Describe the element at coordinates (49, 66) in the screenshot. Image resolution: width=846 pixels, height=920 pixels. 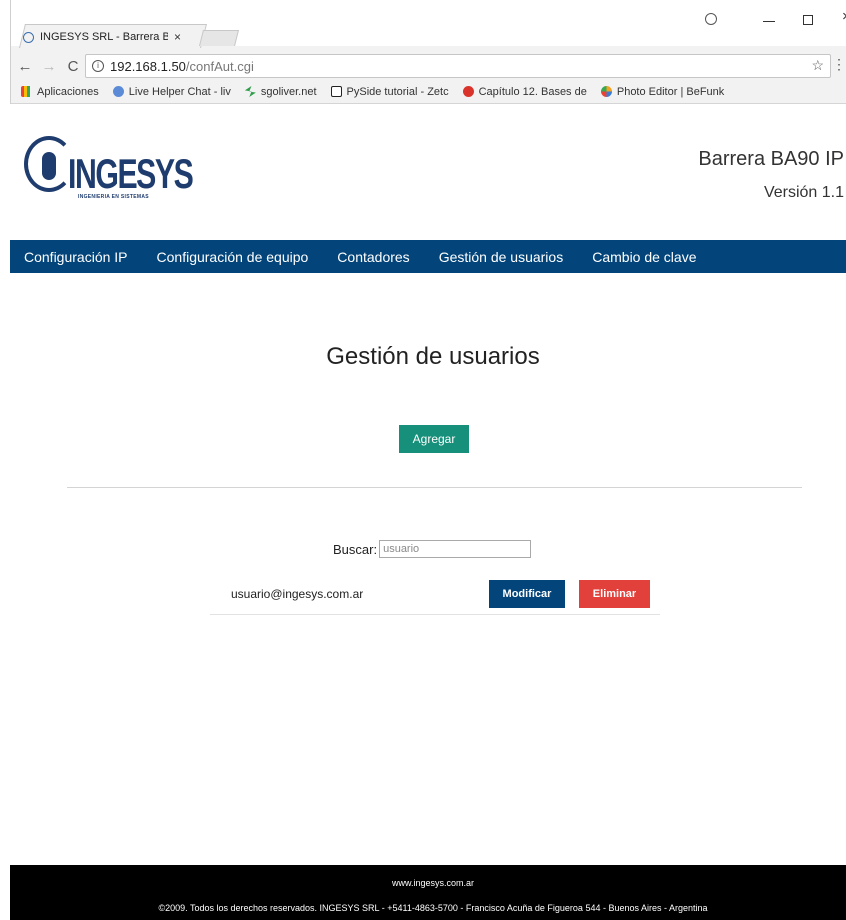
I see `forward-arrow-icon: →` at that location.